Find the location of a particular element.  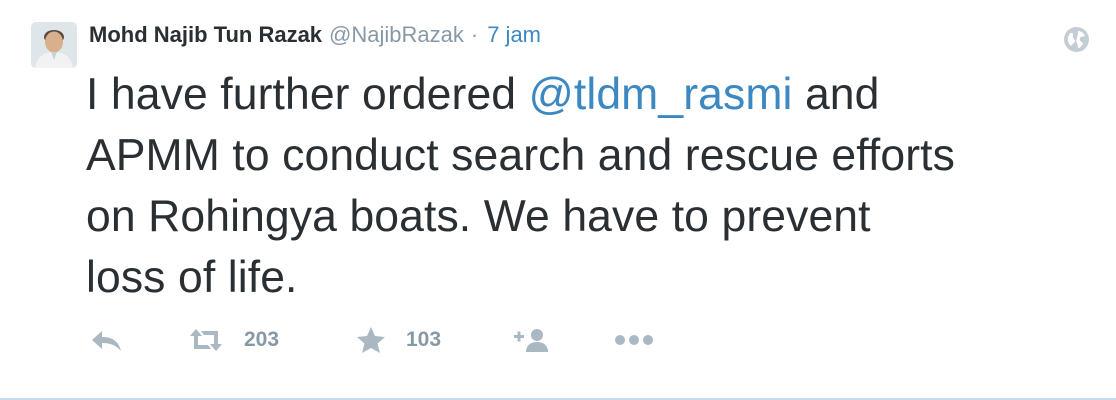

reply-button is located at coordinates (106, 340).